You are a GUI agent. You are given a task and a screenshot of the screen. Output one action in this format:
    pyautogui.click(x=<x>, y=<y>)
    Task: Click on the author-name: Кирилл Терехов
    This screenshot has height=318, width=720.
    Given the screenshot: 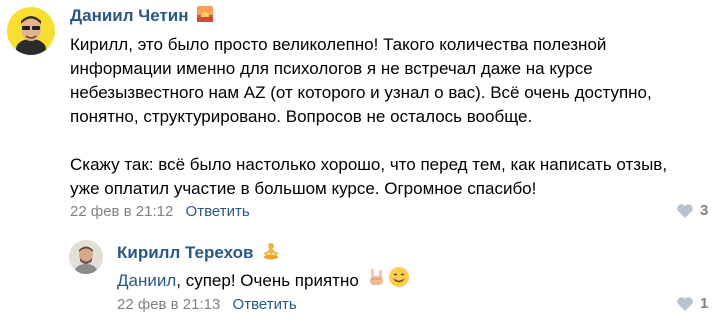 What is the action you would take?
    pyautogui.click(x=185, y=252)
    